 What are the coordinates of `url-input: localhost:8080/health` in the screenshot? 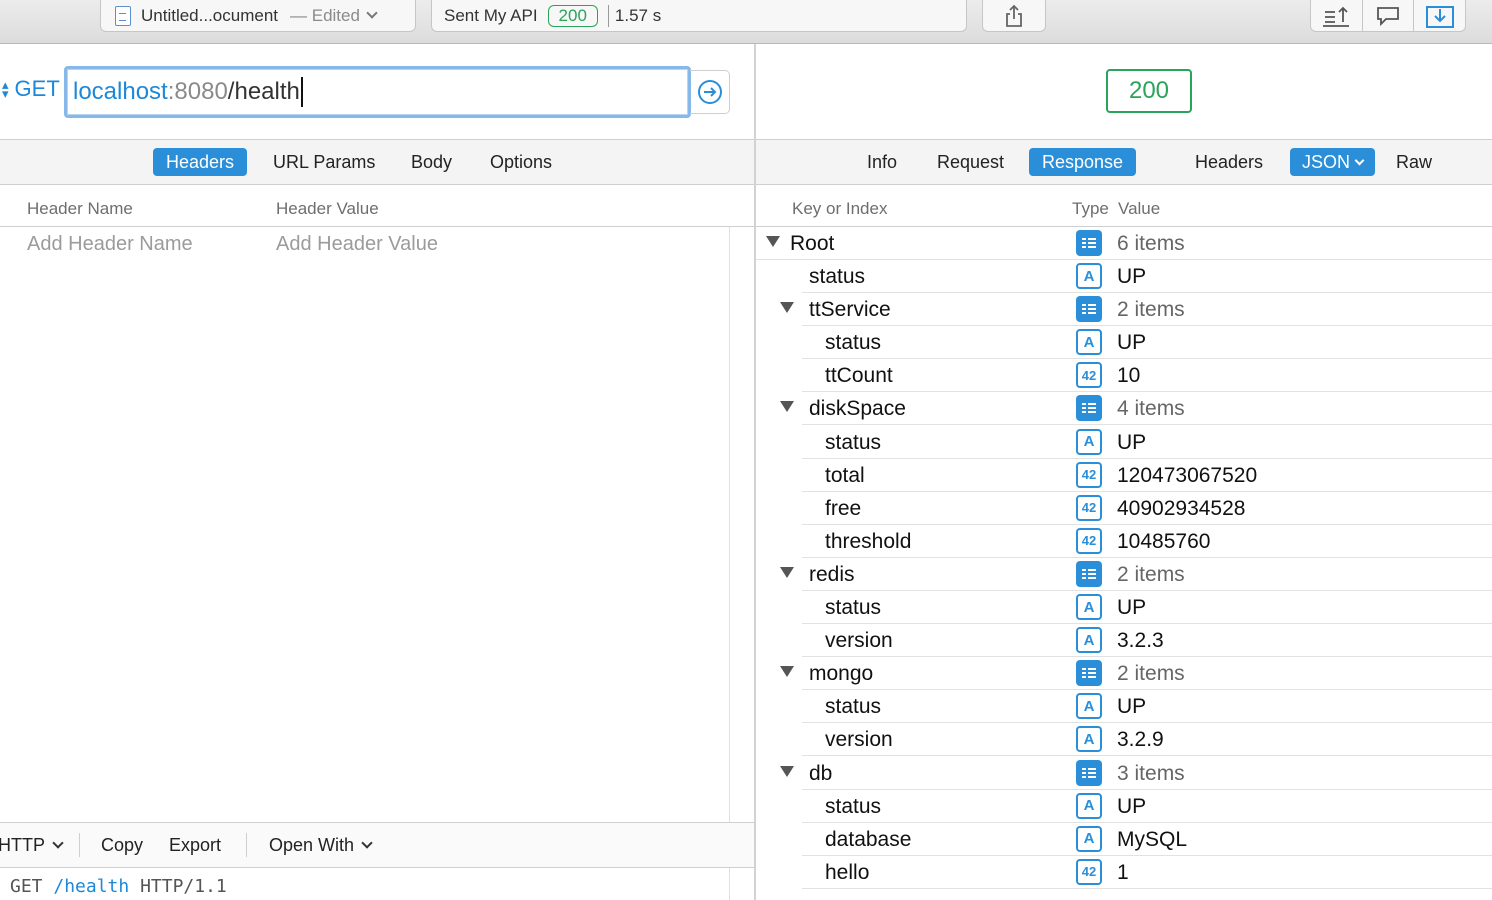 It's located at (377, 92).